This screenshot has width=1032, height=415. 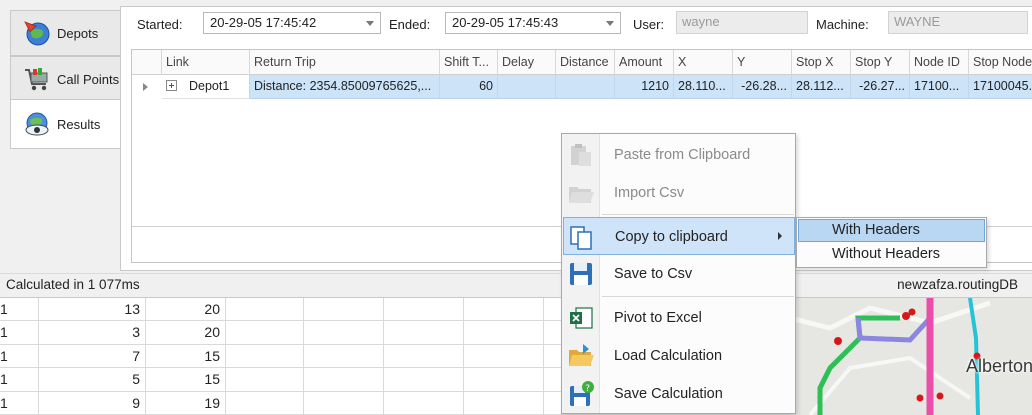 What do you see at coordinates (505, 22) in the screenshot?
I see `ended-value: 20-29-05 17:45:43` at bounding box center [505, 22].